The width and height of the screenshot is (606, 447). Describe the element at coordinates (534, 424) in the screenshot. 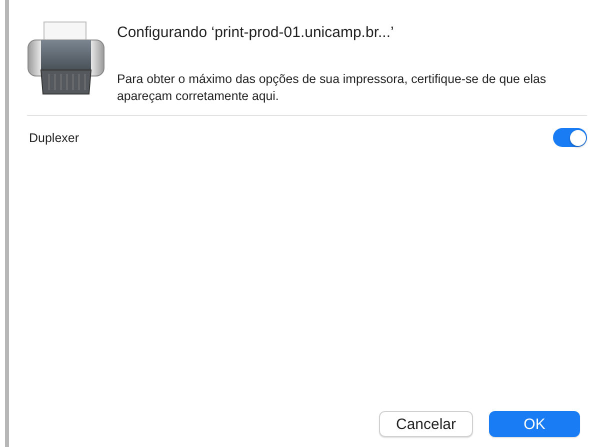

I see `ok-button: OK` at that location.